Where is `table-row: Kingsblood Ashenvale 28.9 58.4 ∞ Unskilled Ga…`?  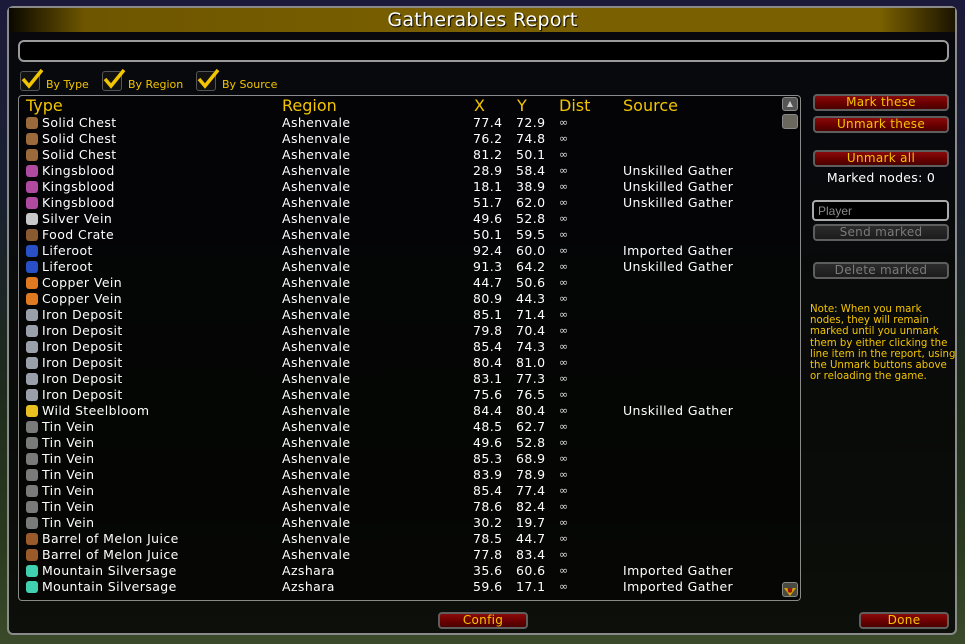
table-row: Kingsblood Ashenvale 28.9 58.4 ∞ Unskilled Ga… is located at coordinates (401, 171).